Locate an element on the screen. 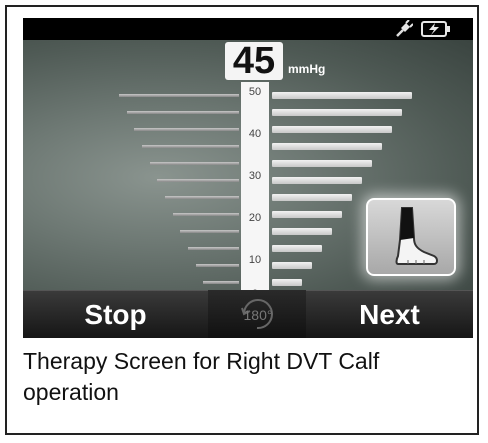  pressure-scale: 50 40 30 20 10 0 is located at coordinates (255, 192).